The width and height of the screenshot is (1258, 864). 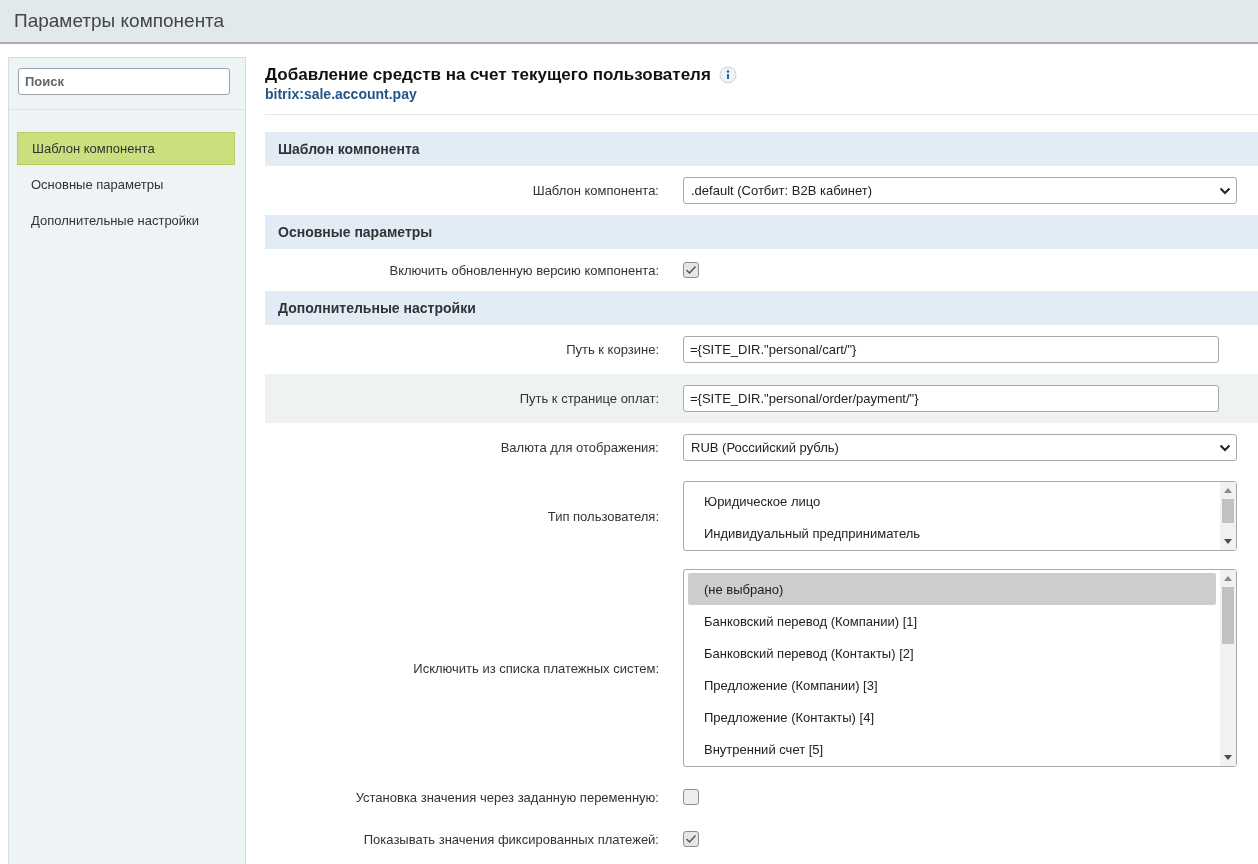 What do you see at coordinates (952, 653) in the screenshot?
I see `list-option: Банковский перевод (Контакты) [2]` at bounding box center [952, 653].